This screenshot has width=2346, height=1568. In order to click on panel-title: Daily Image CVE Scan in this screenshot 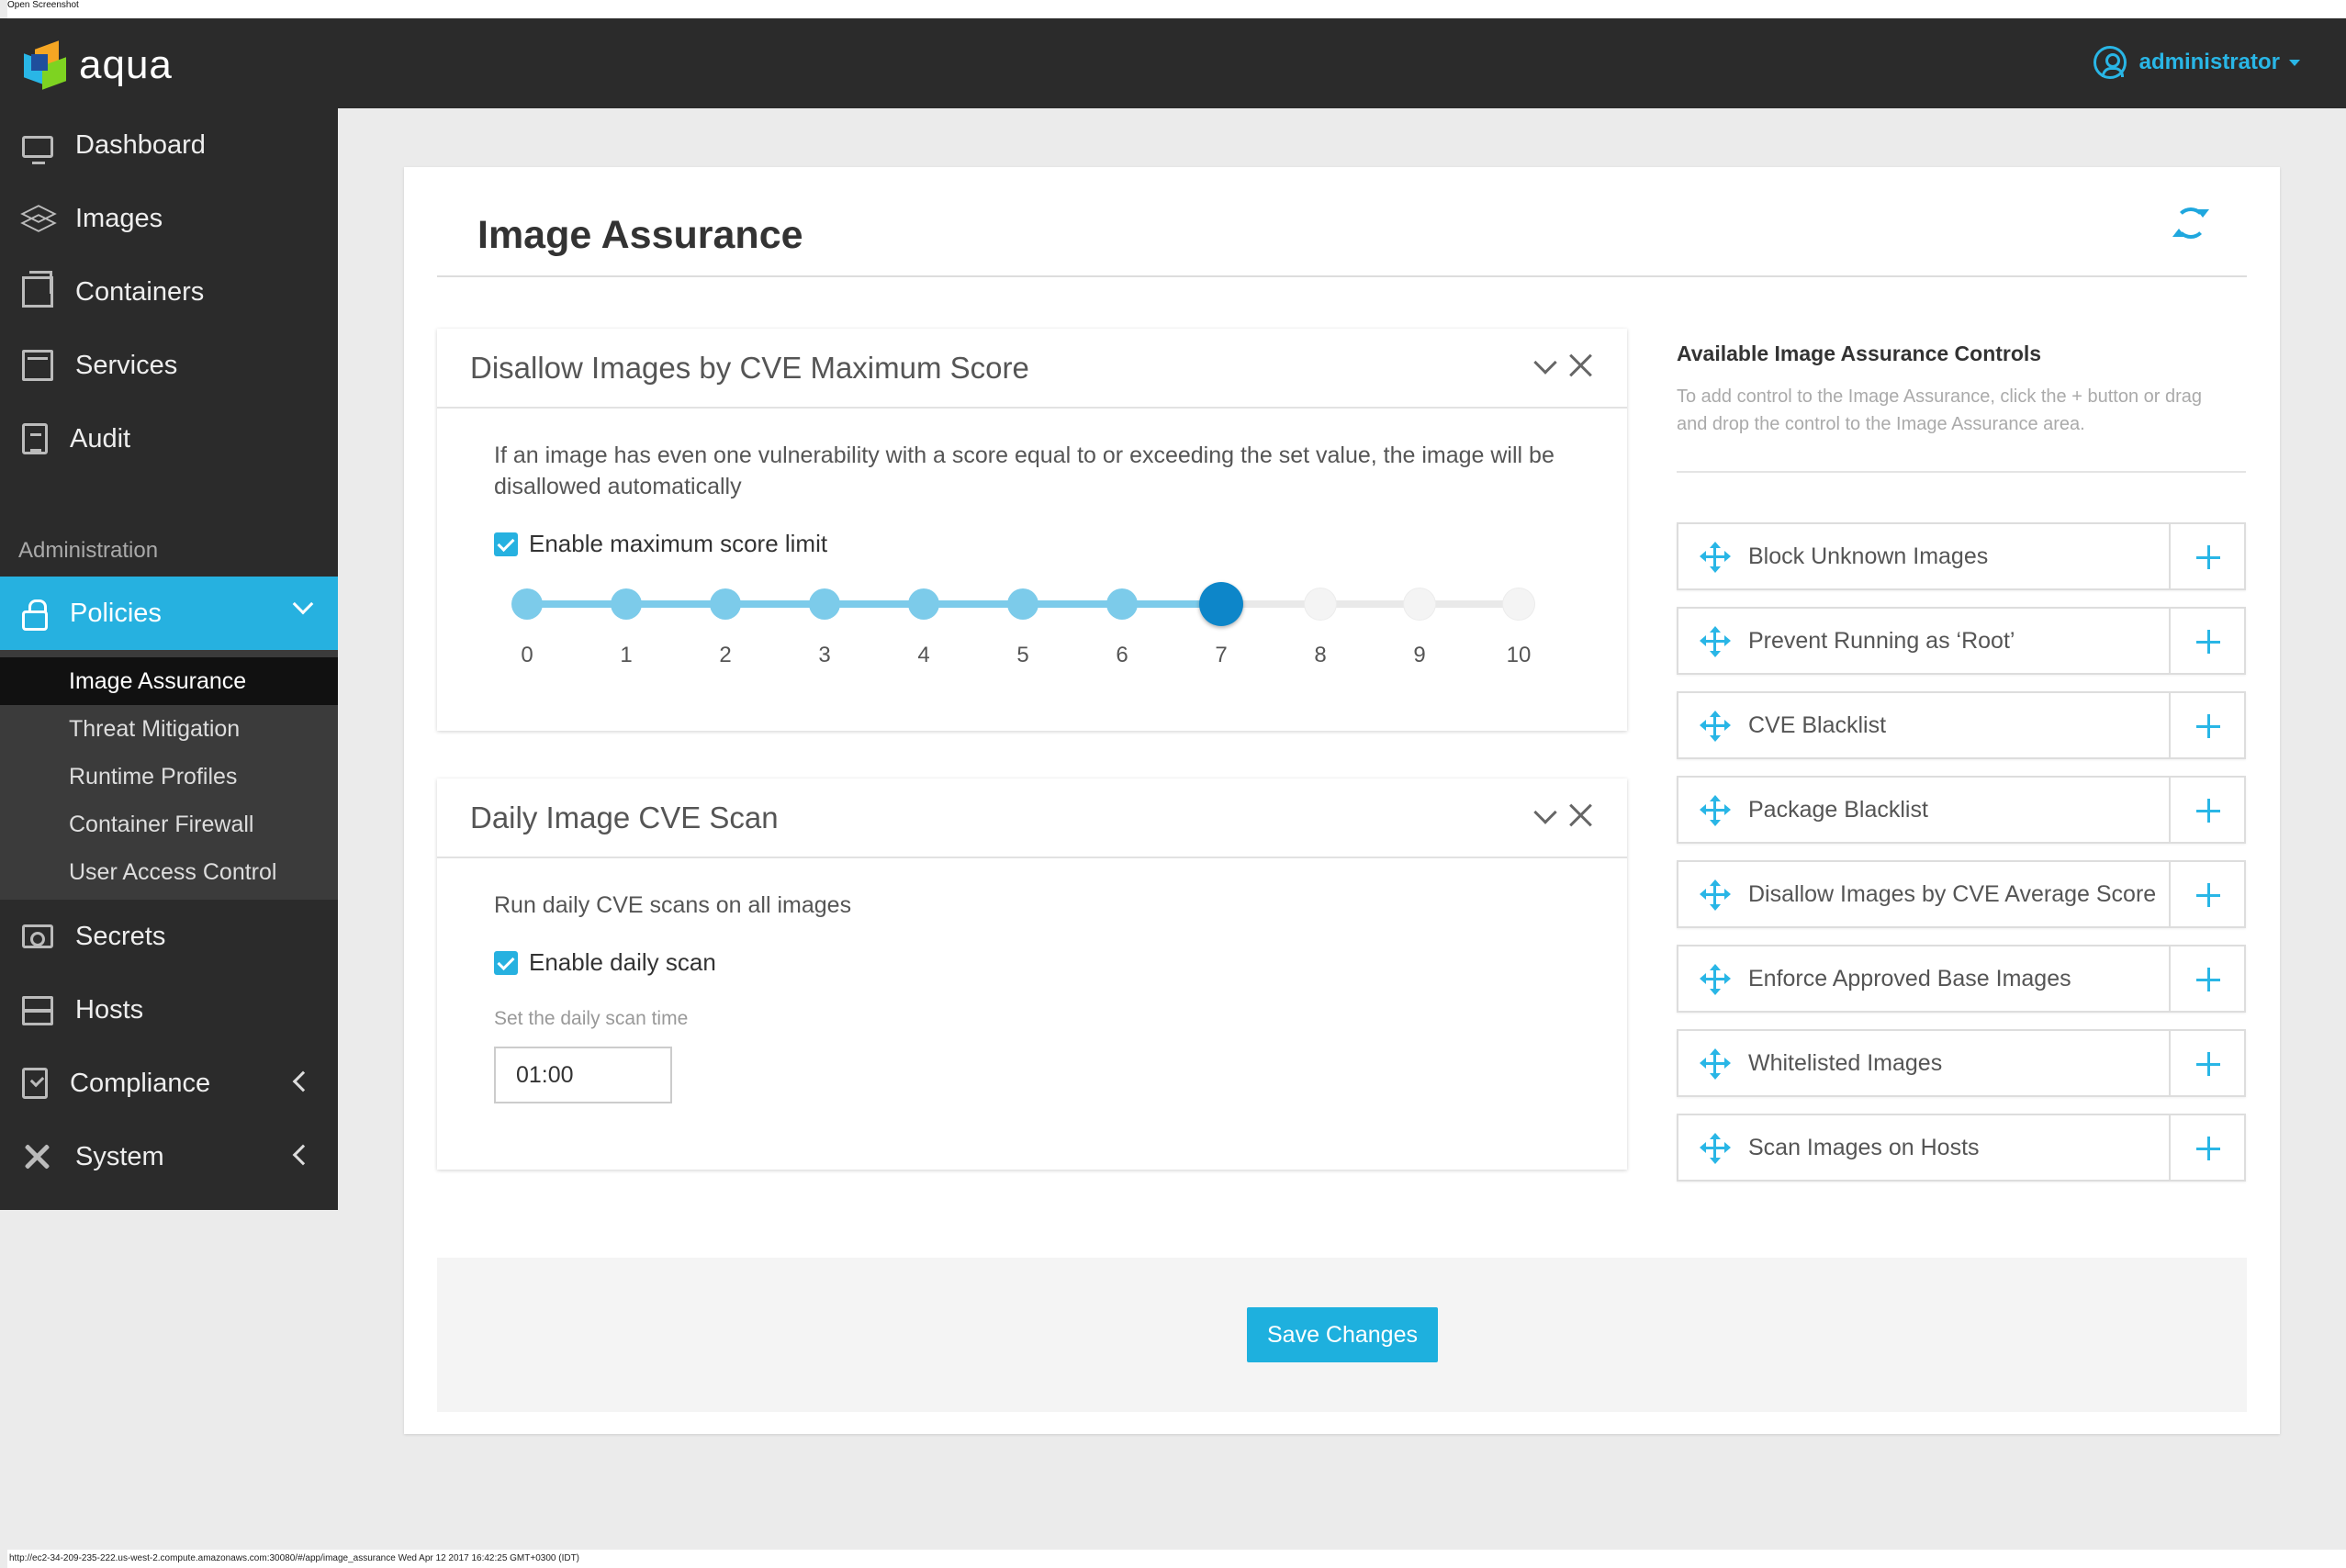, I will do `click(624, 817)`.